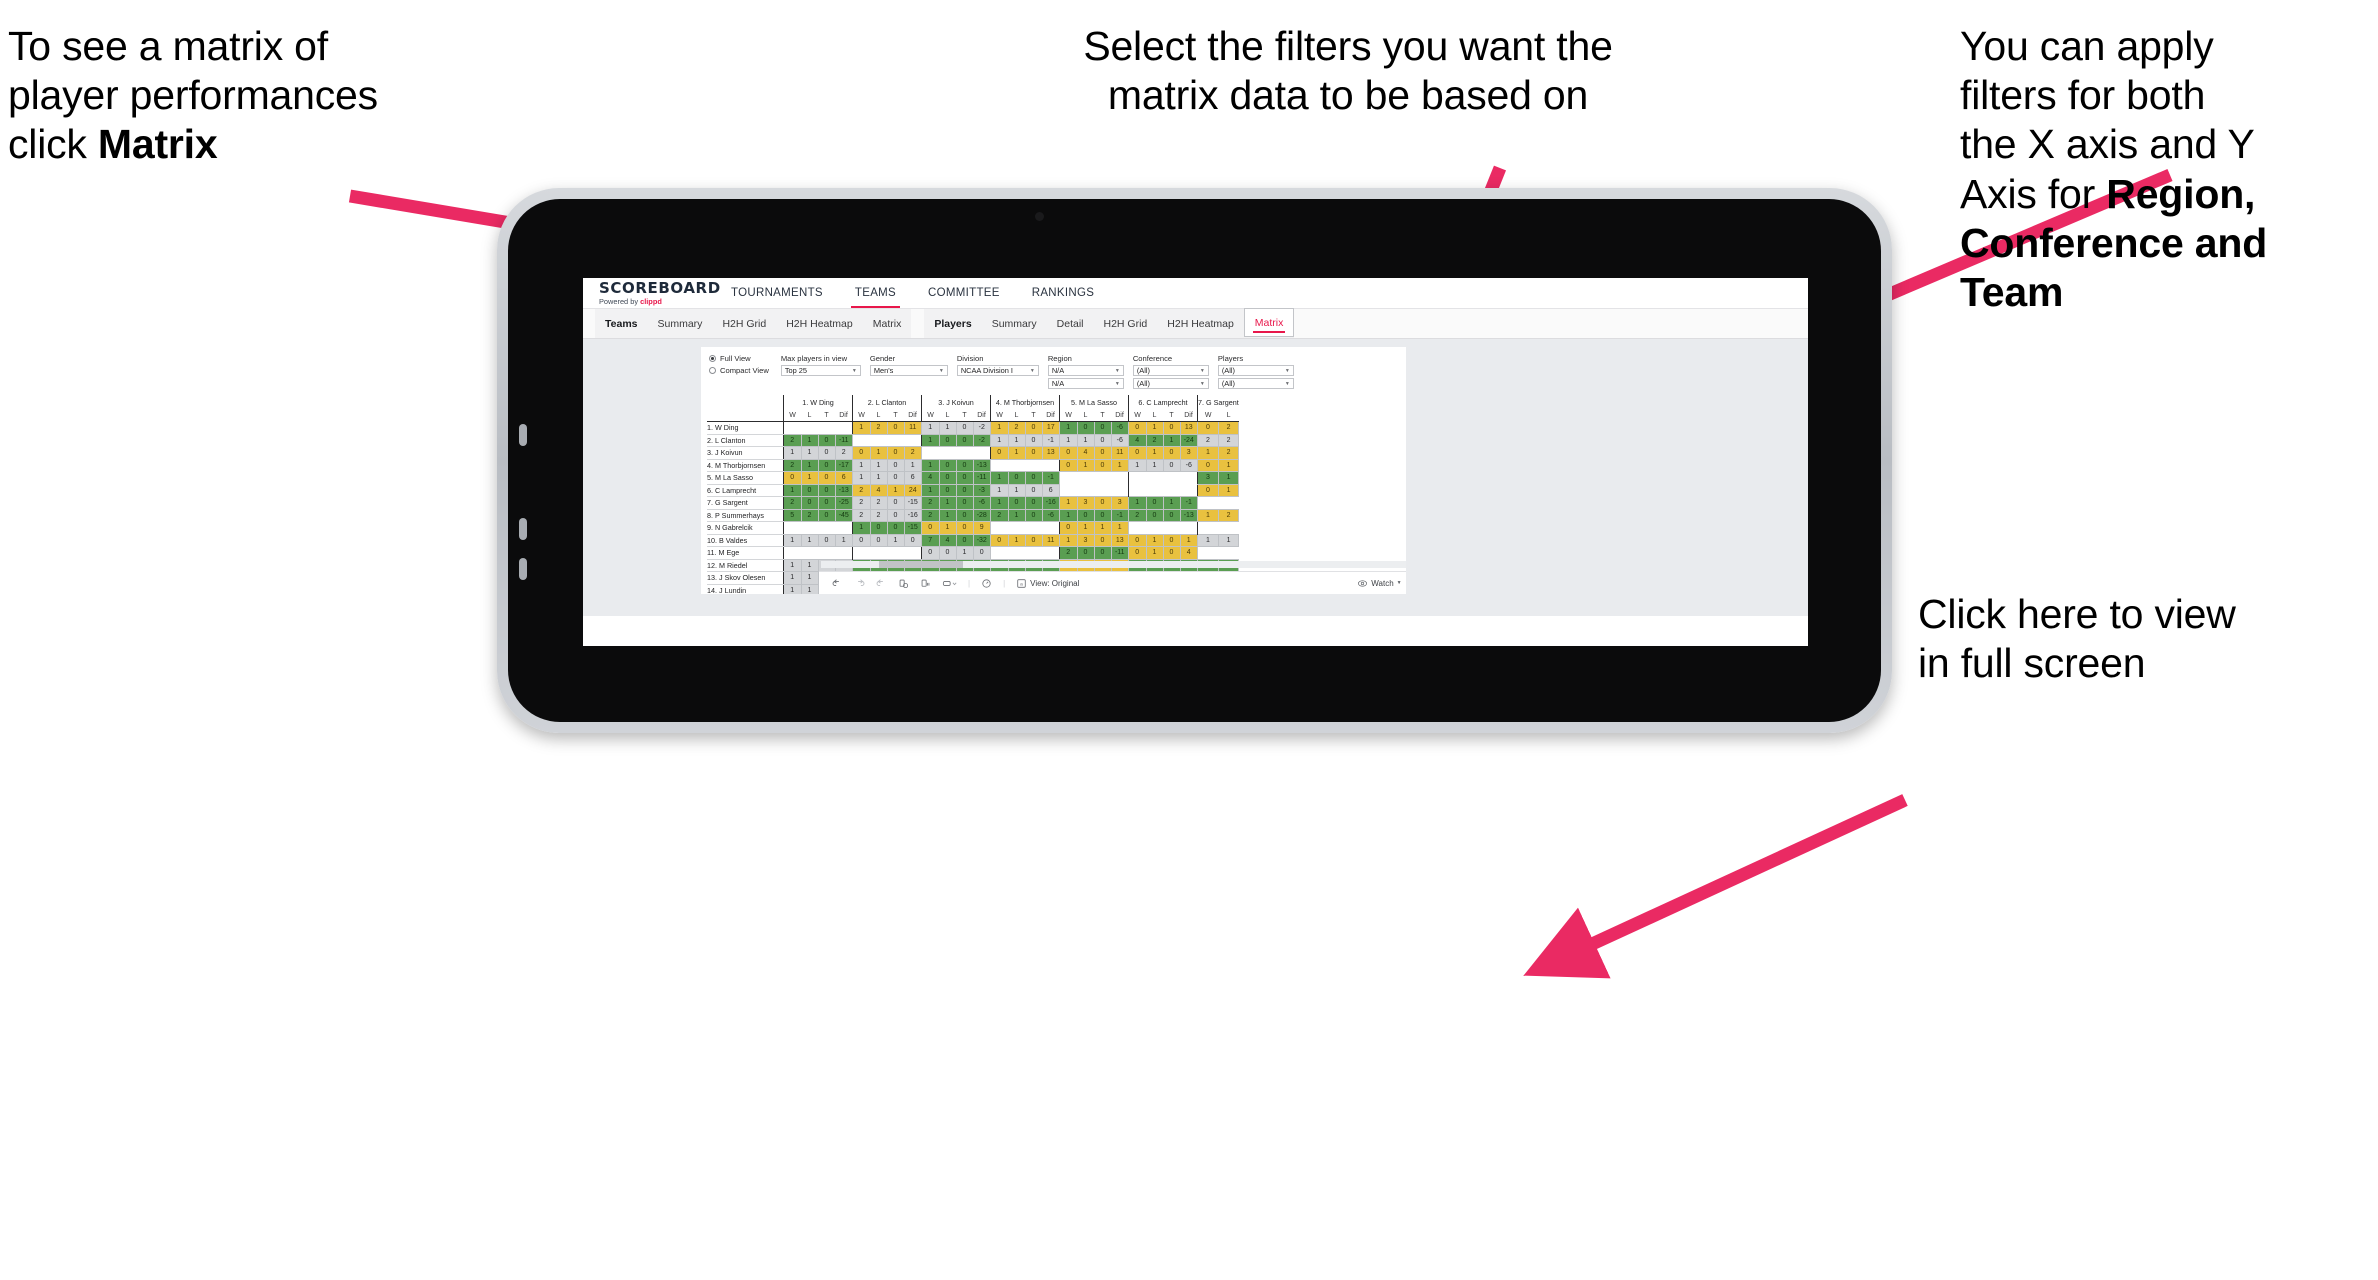  I want to click on nav-rankings: RANKINGS, so click(1063, 293).